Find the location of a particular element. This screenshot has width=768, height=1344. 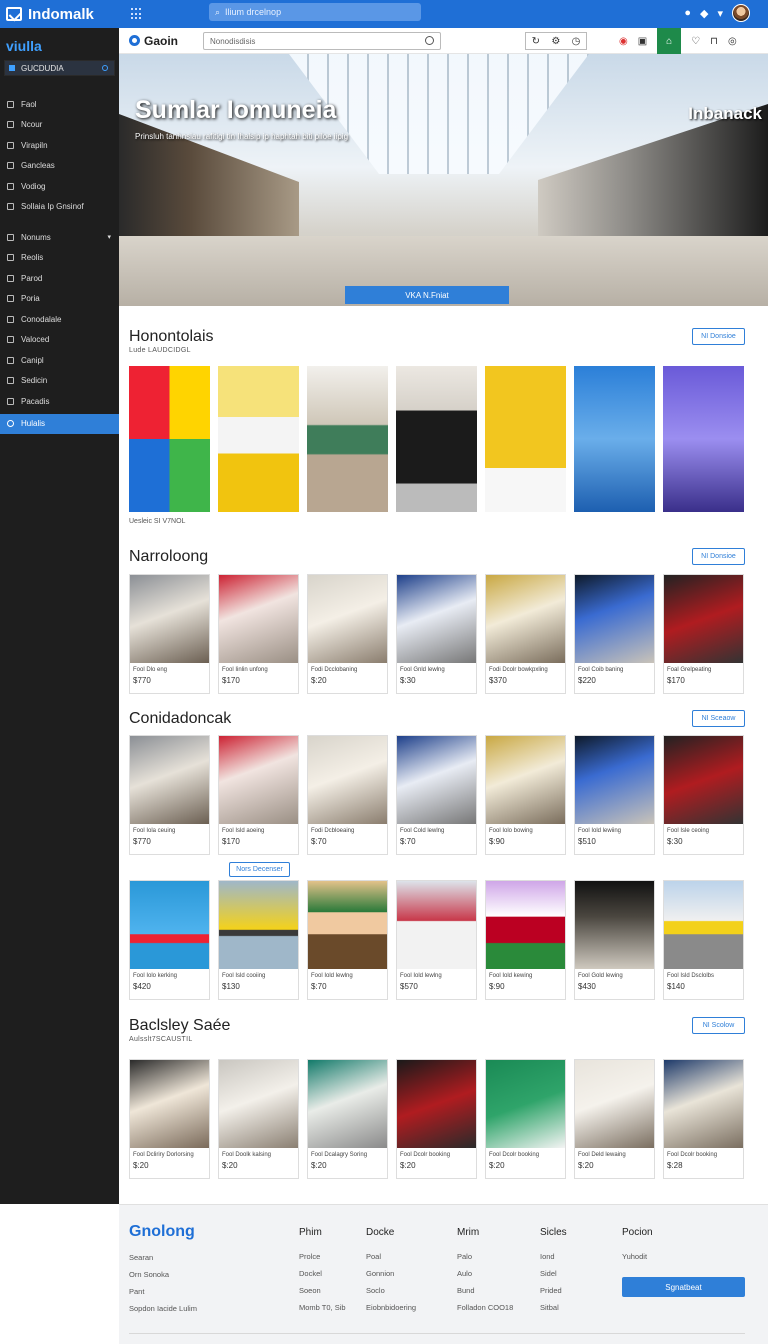

product-card: Fool Isld cooiing $130 is located at coordinates (258, 940).